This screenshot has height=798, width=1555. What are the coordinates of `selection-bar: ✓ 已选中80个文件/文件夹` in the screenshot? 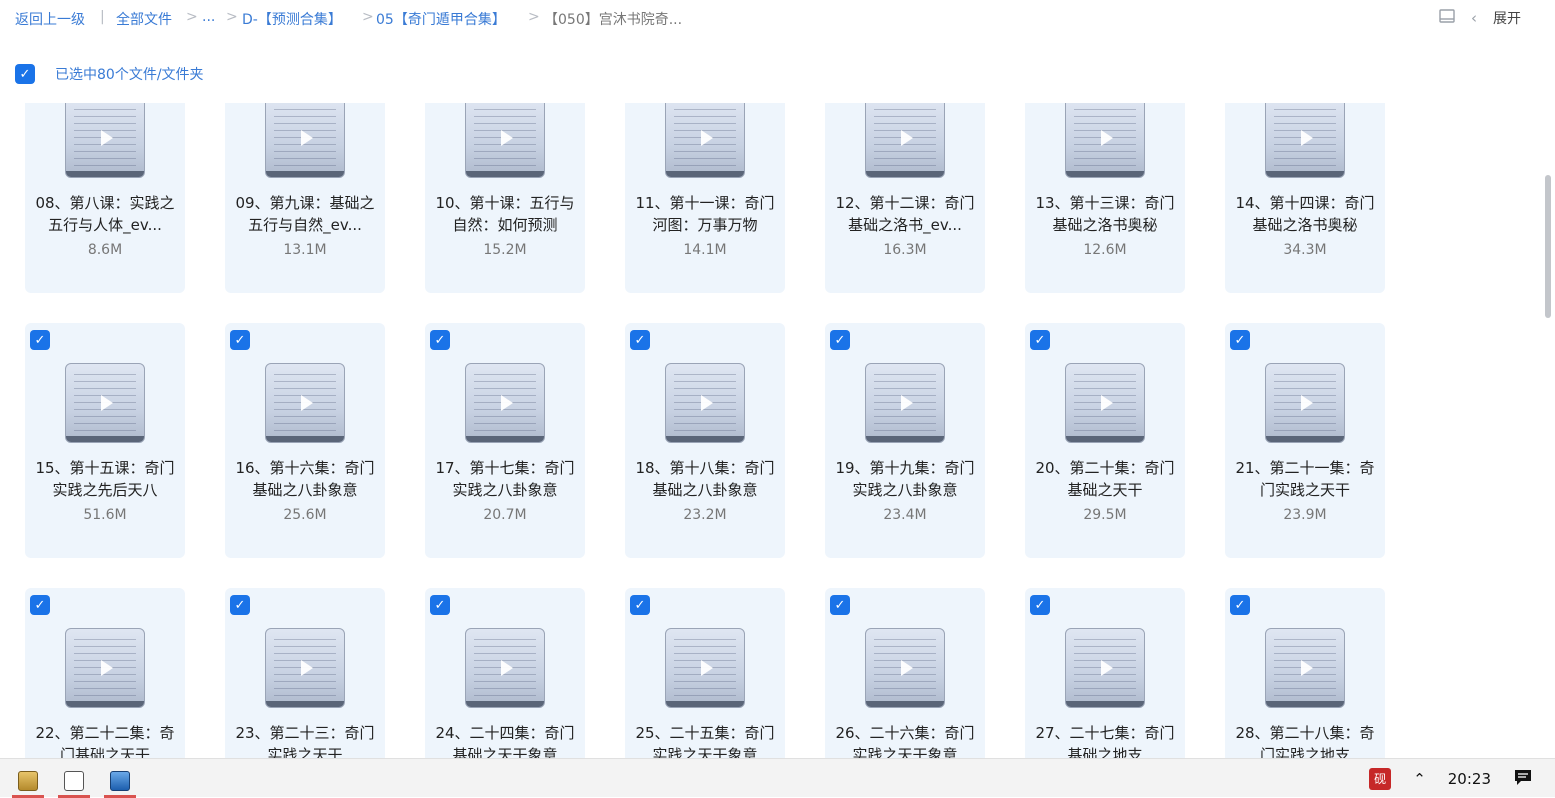 It's located at (109, 74).